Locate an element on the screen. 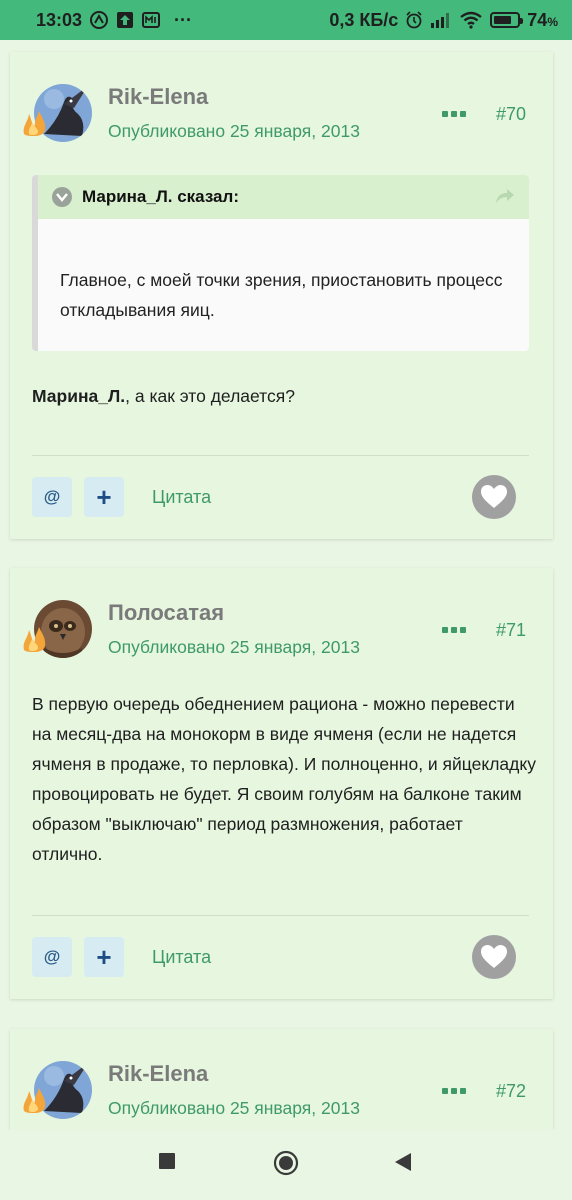  chevron-down-icon is located at coordinates (62, 197).